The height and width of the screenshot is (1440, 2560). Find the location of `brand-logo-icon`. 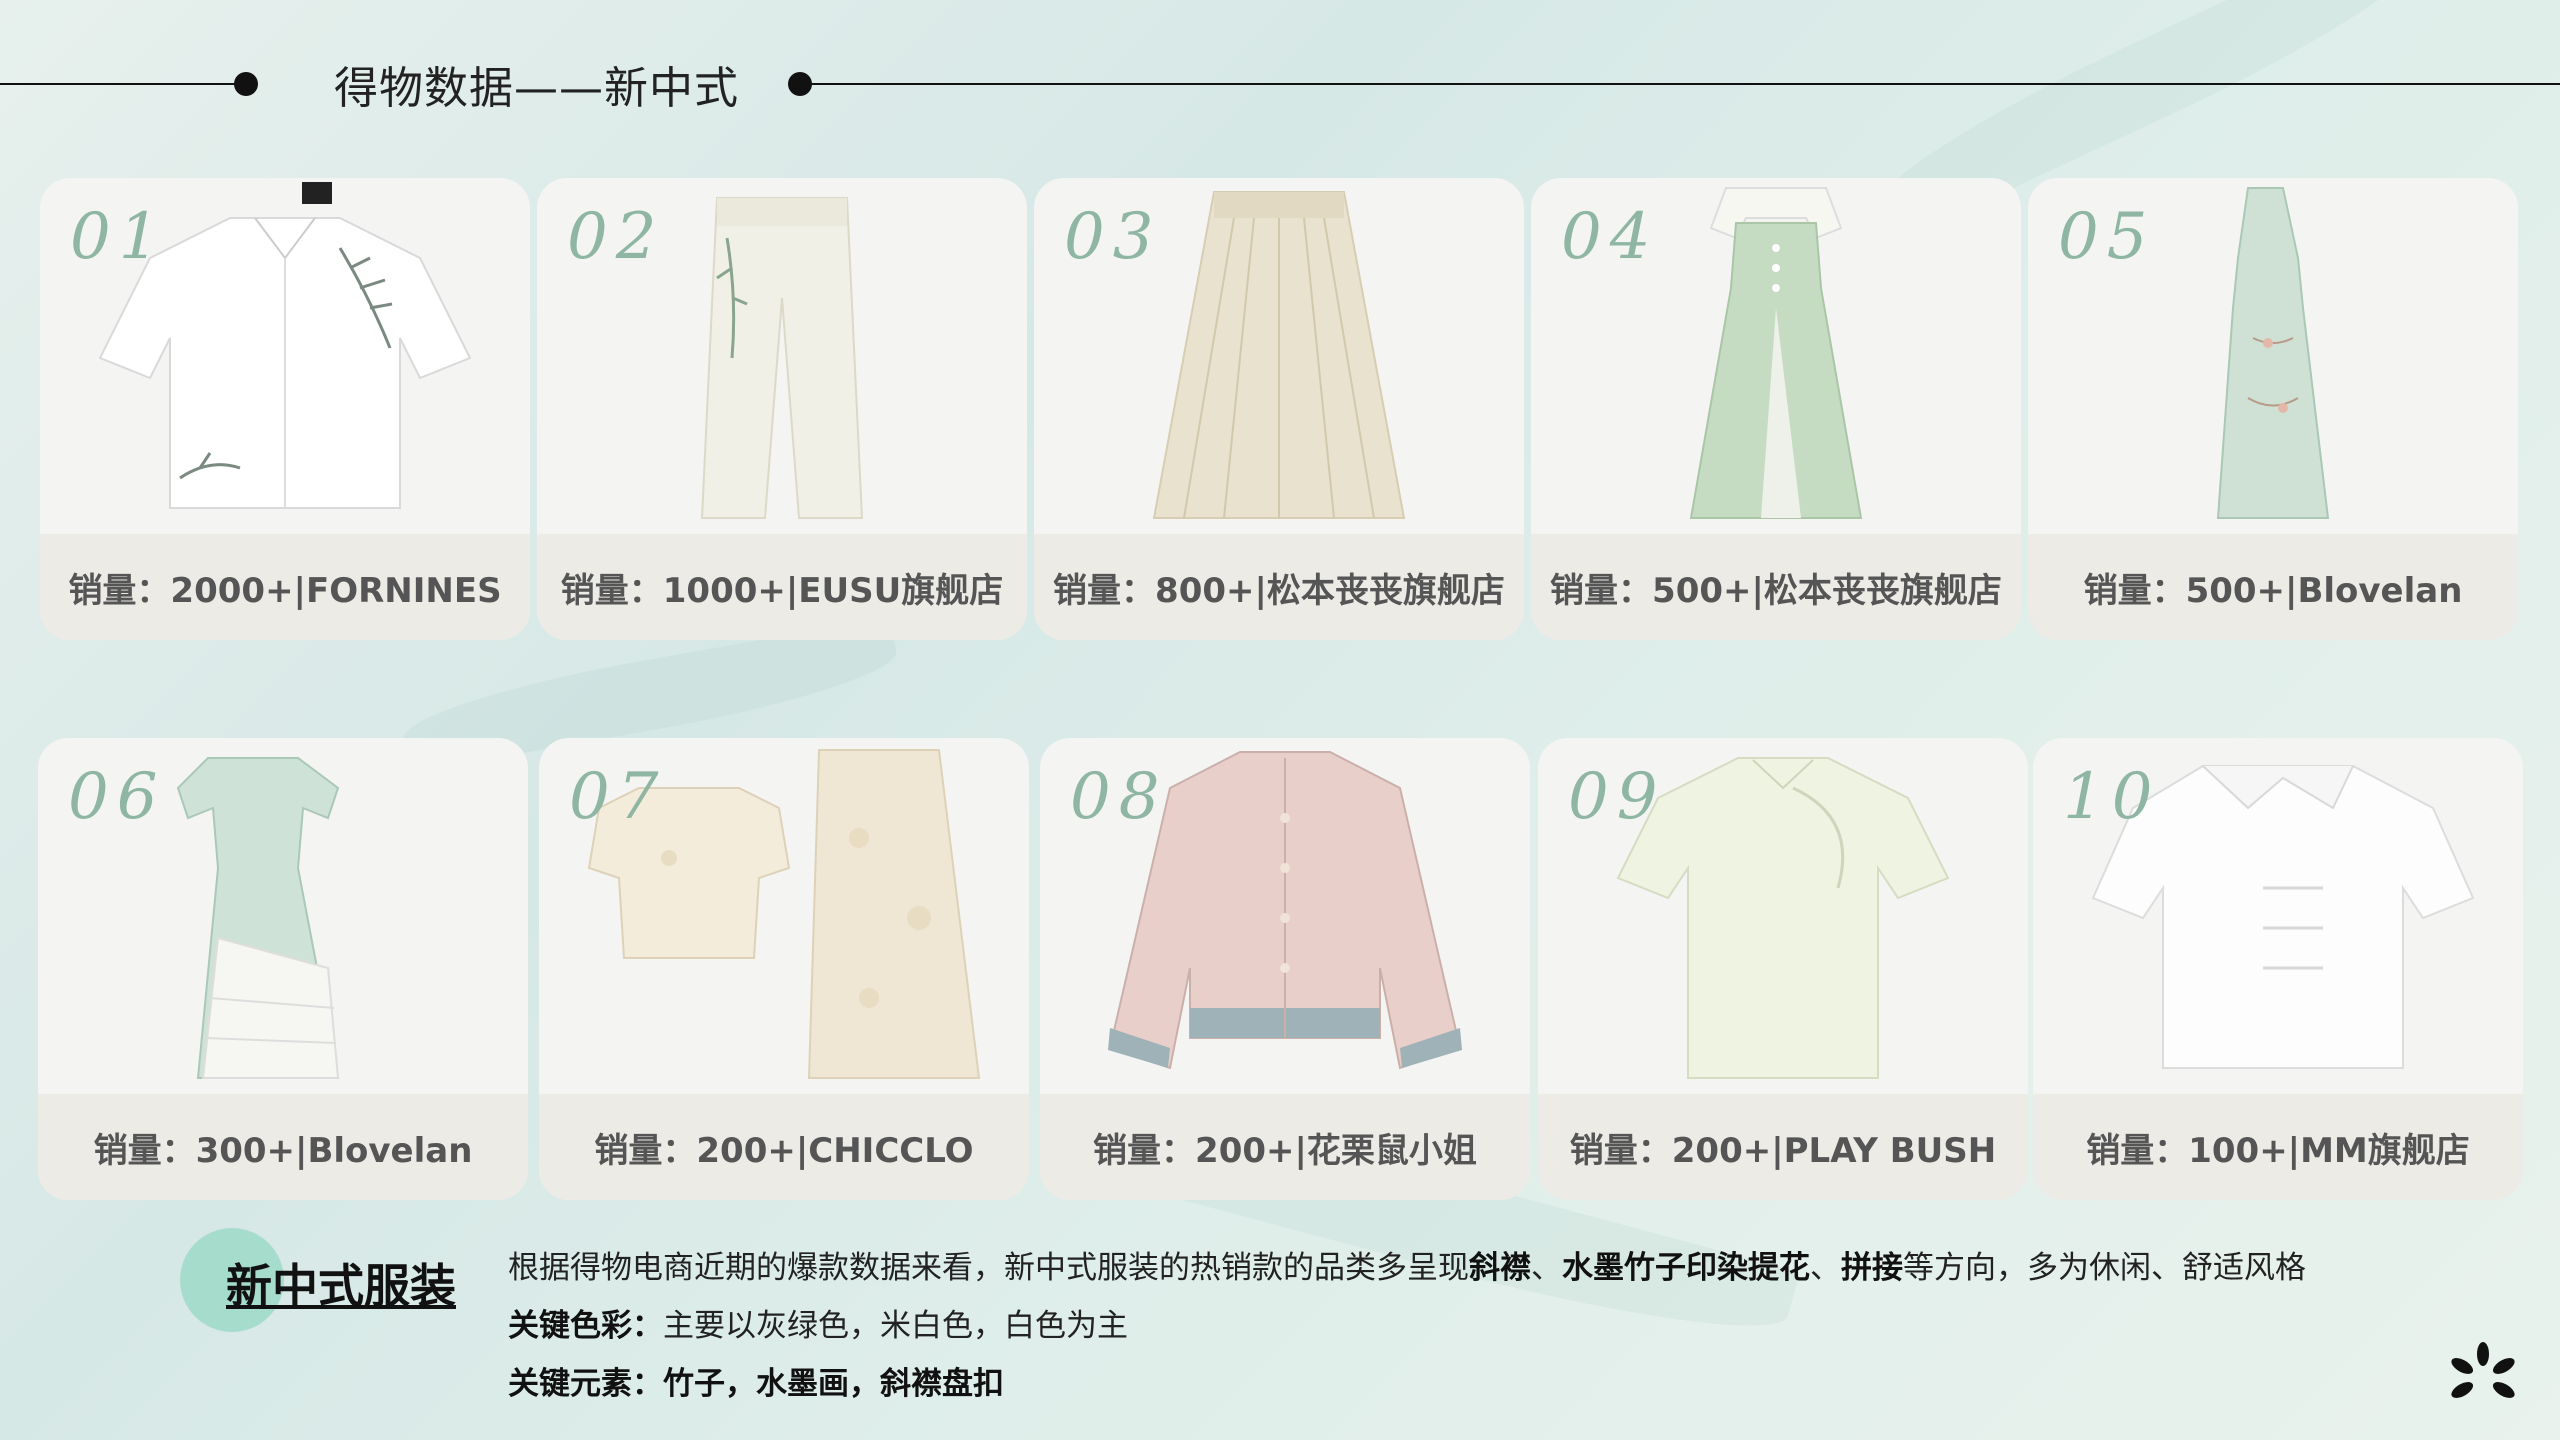

brand-logo-icon is located at coordinates (2483, 1370).